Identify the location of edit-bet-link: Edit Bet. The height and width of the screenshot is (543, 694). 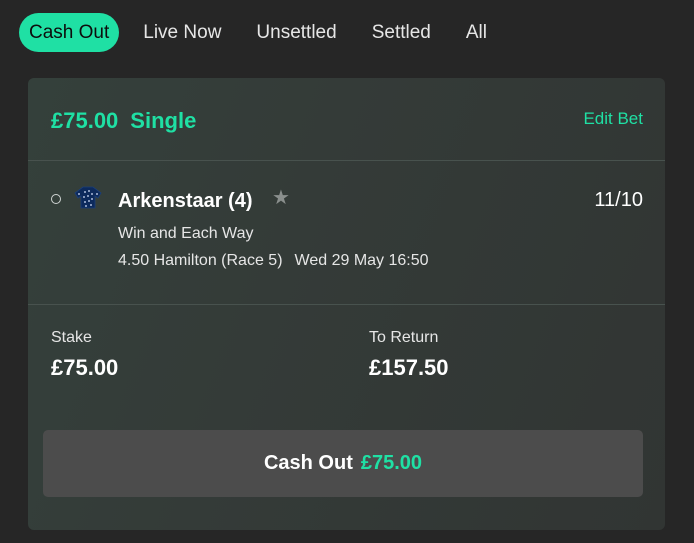
(613, 119).